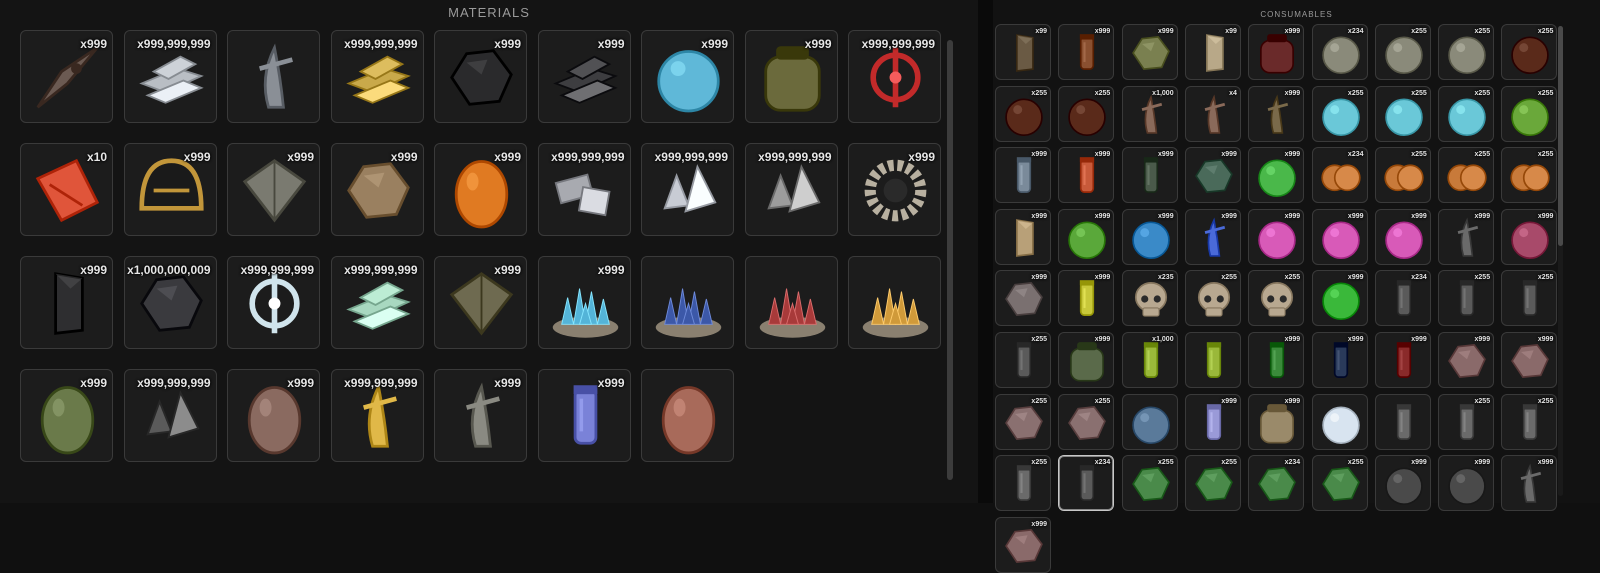 The image size is (1600, 573). What do you see at coordinates (1149, 236) in the screenshot?
I see `consumables-slot-ringed-globe: x999` at bounding box center [1149, 236].